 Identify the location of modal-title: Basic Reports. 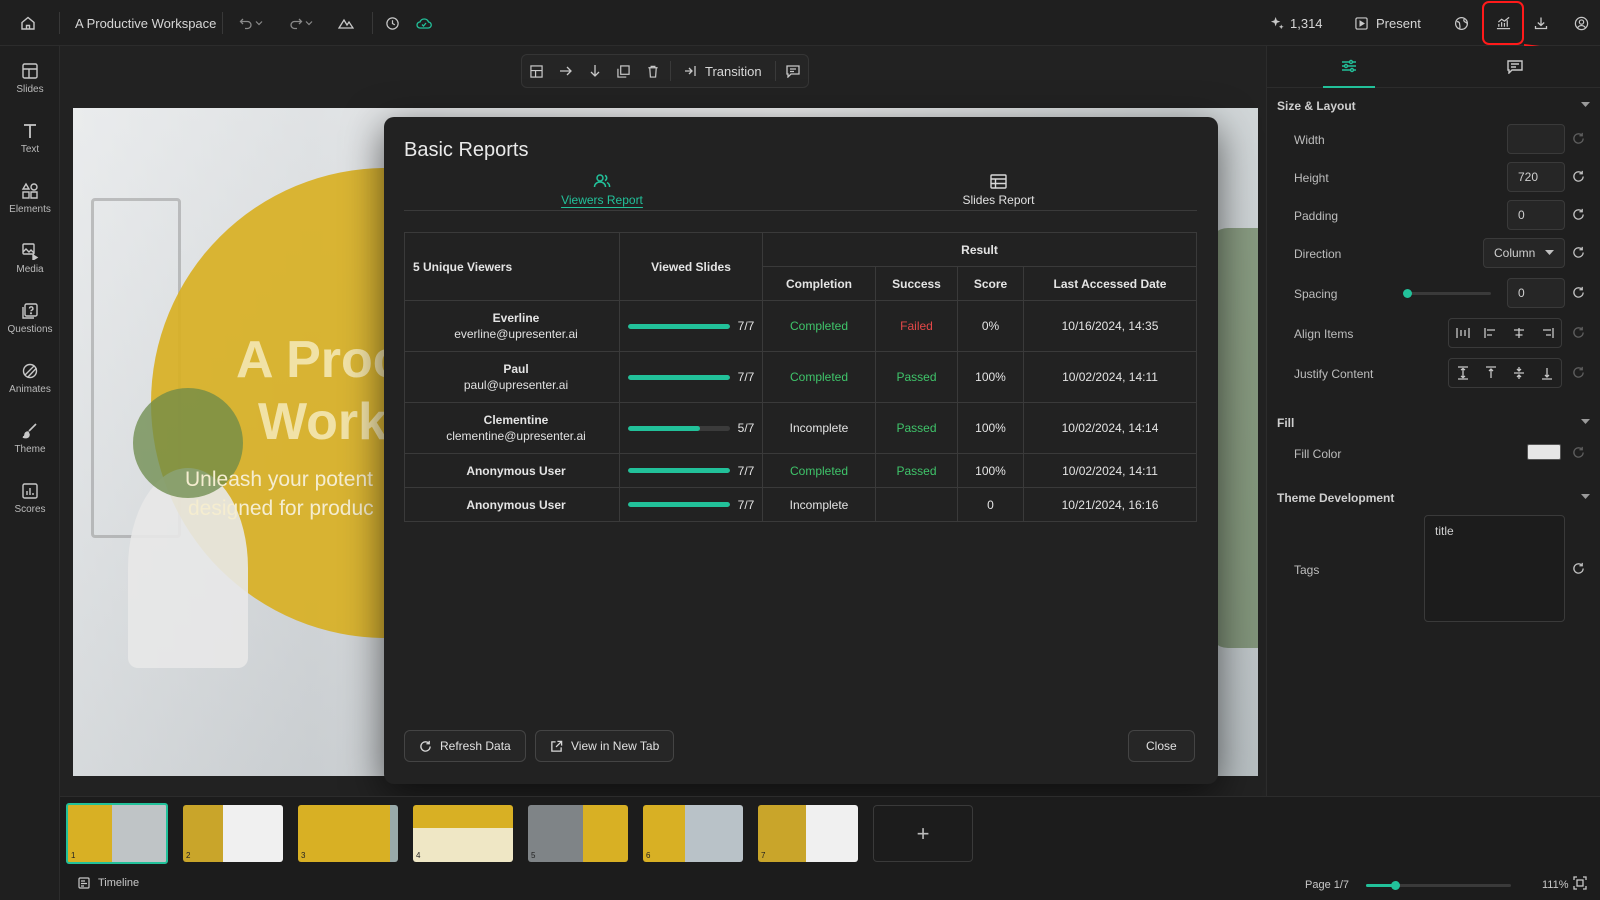
(466, 150).